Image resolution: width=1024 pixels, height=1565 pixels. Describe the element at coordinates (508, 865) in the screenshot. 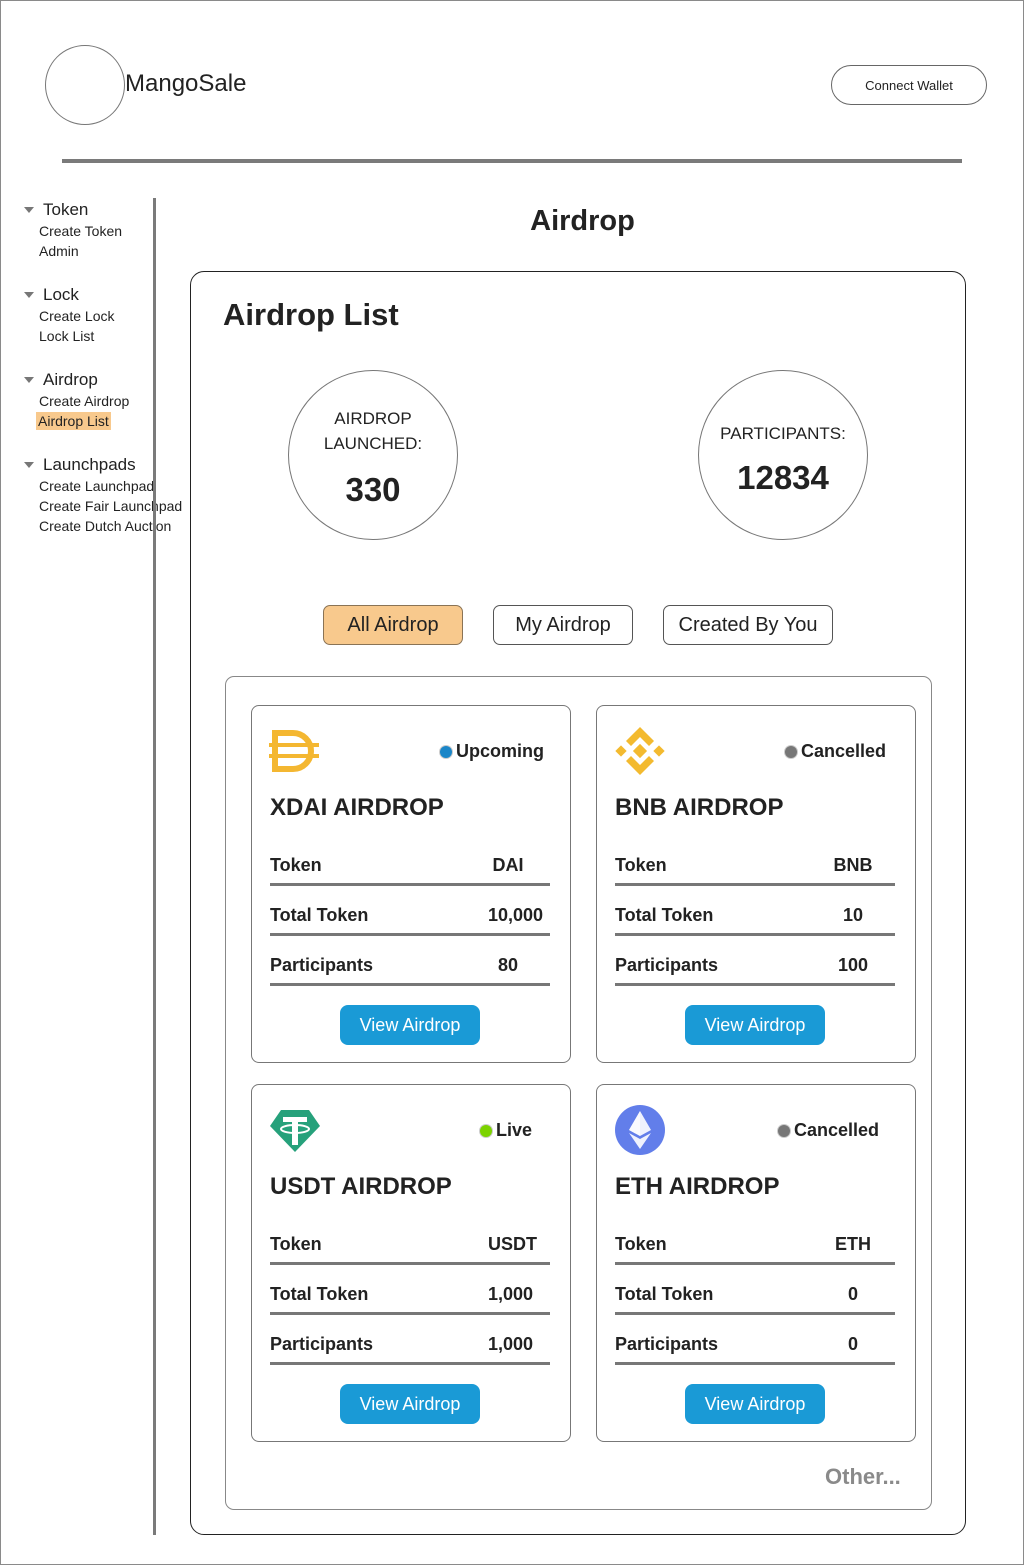

I see `row-value: DAI` at that location.